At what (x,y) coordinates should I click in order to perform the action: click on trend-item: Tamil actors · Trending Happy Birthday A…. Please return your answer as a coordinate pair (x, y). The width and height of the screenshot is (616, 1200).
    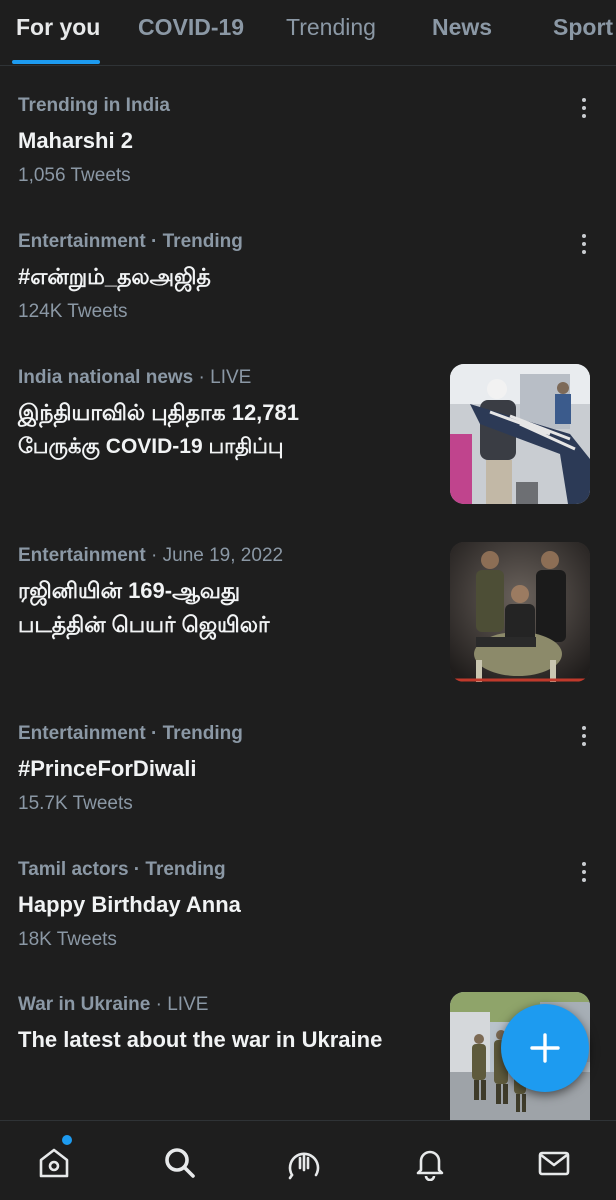
    Looking at the image, I should click on (317, 905).